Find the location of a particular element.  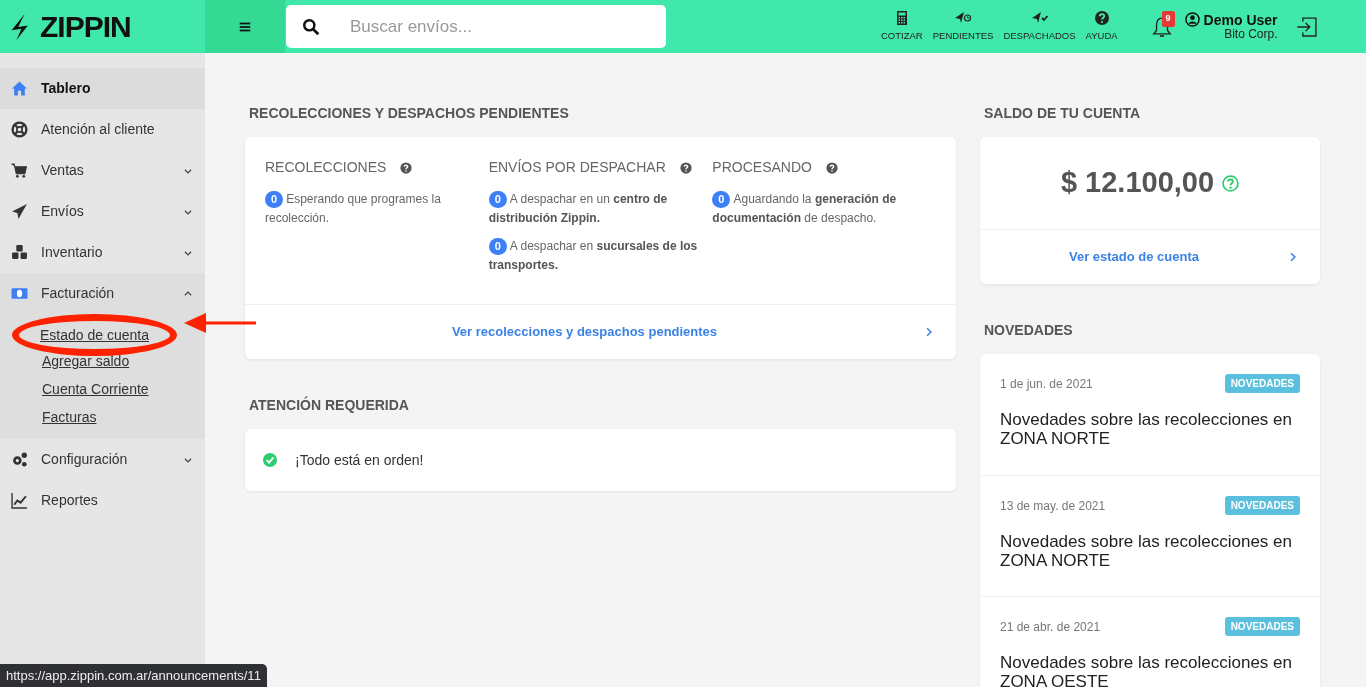

section-title: ATENCIÓN REQUERIDA is located at coordinates (329, 405).